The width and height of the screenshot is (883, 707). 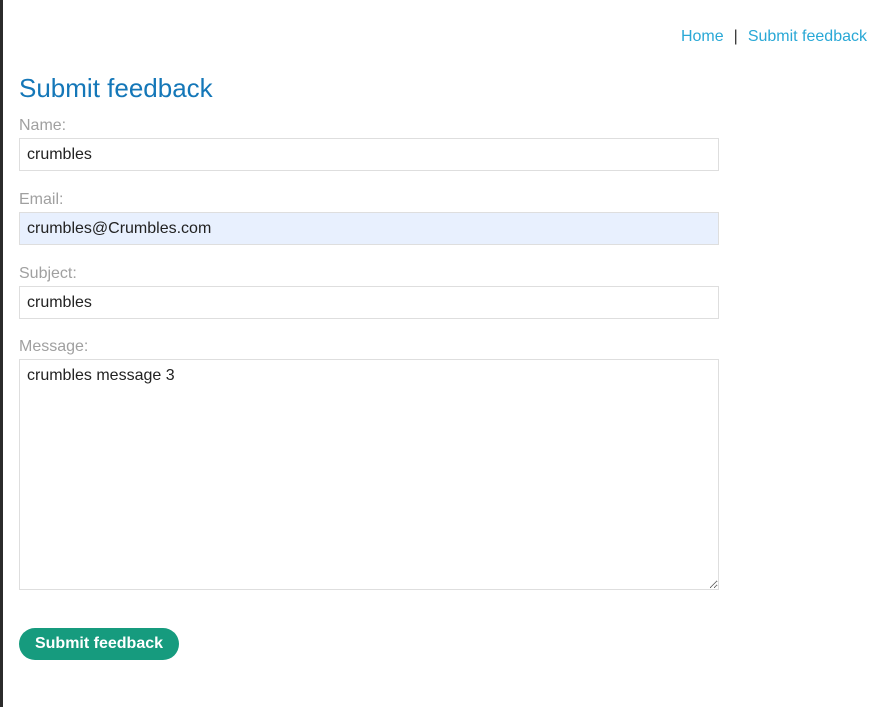 What do you see at coordinates (54, 346) in the screenshot?
I see `message-label: Message:` at bounding box center [54, 346].